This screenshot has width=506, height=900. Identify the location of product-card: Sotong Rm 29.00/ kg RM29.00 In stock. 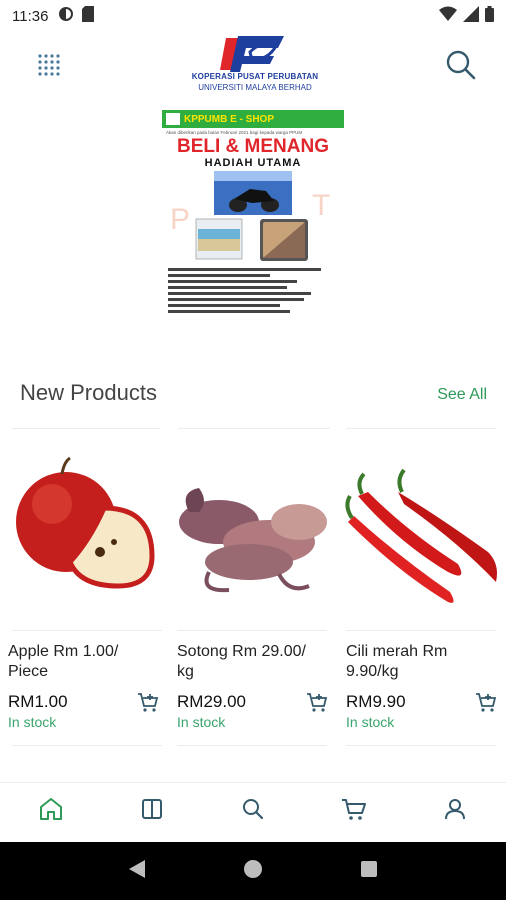
(250, 589).